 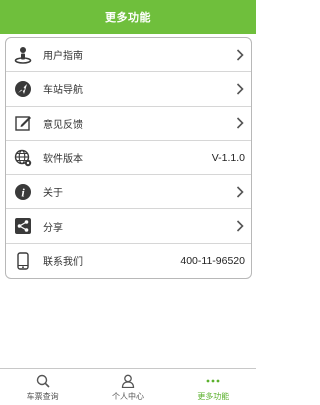 I want to click on title-bar: 更多功能, so click(x=128, y=17).